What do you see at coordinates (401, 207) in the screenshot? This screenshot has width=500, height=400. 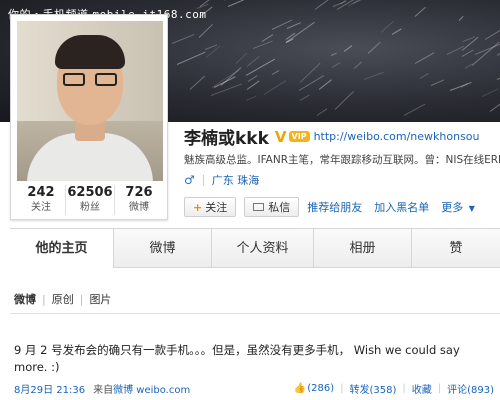 I see `blacklist-link: 加入黑名单` at bounding box center [401, 207].